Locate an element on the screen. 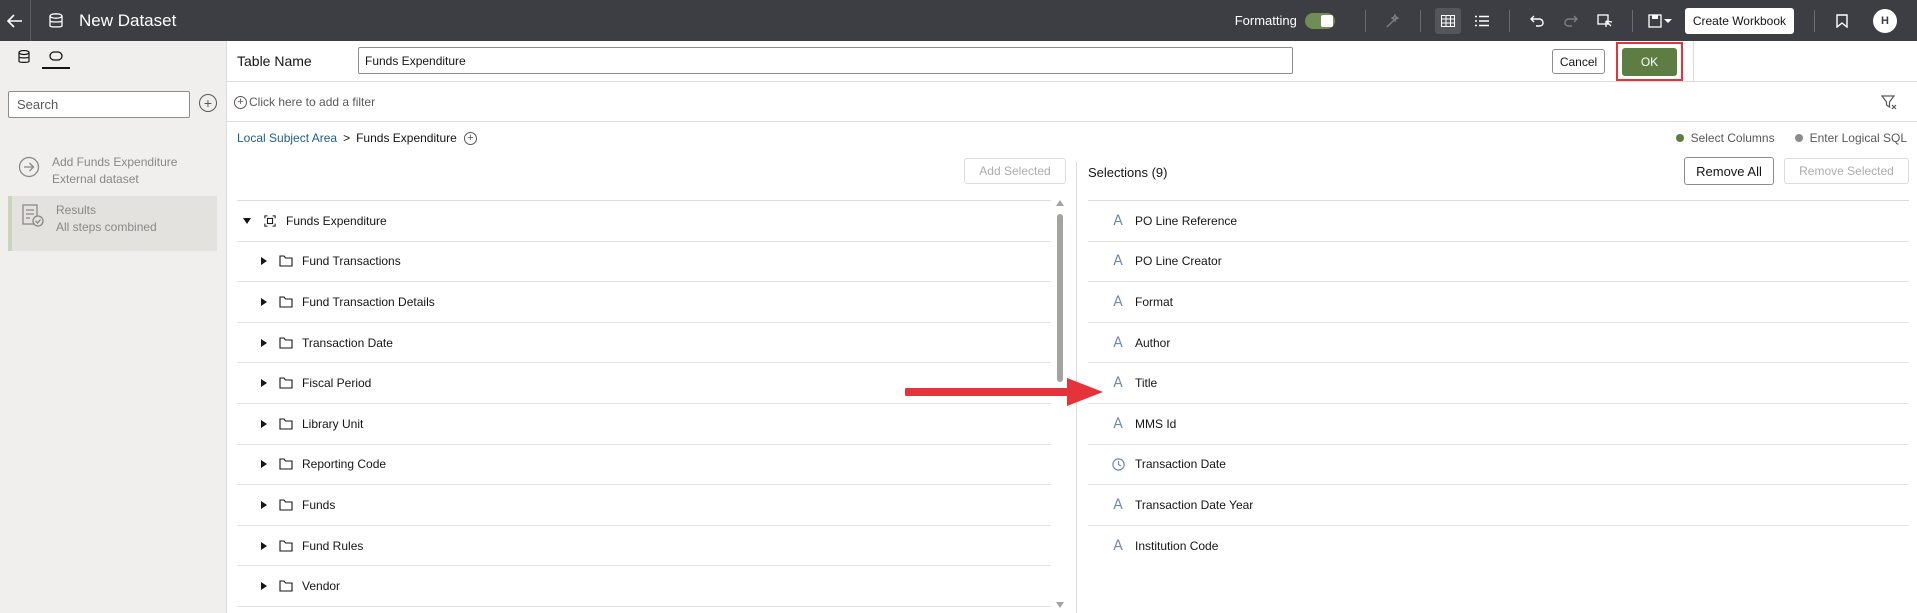 This screenshot has height=613, width=1917. add-filter-icon: + is located at coordinates (240, 102).